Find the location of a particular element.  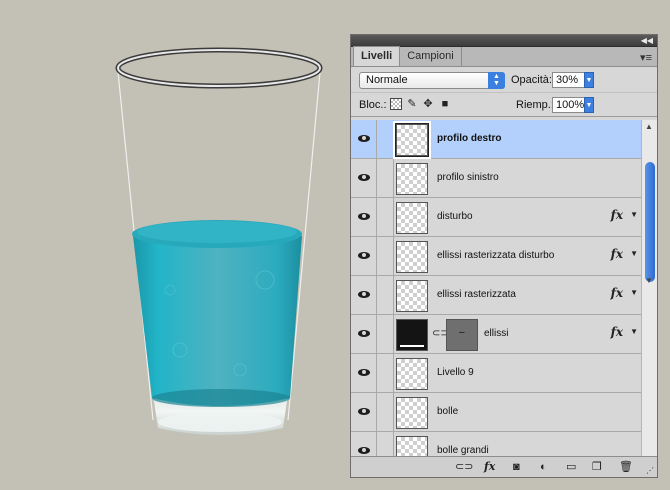

layer-row: profilo sinistro is located at coordinates (496, 178).